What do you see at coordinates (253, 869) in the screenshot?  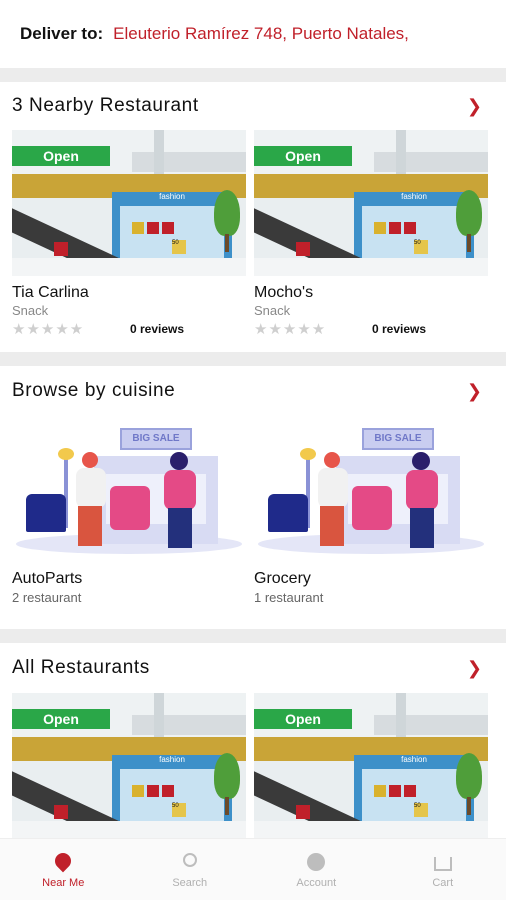 I see `bottom-tab-bar: Near Me Search Account Cart` at bounding box center [253, 869].